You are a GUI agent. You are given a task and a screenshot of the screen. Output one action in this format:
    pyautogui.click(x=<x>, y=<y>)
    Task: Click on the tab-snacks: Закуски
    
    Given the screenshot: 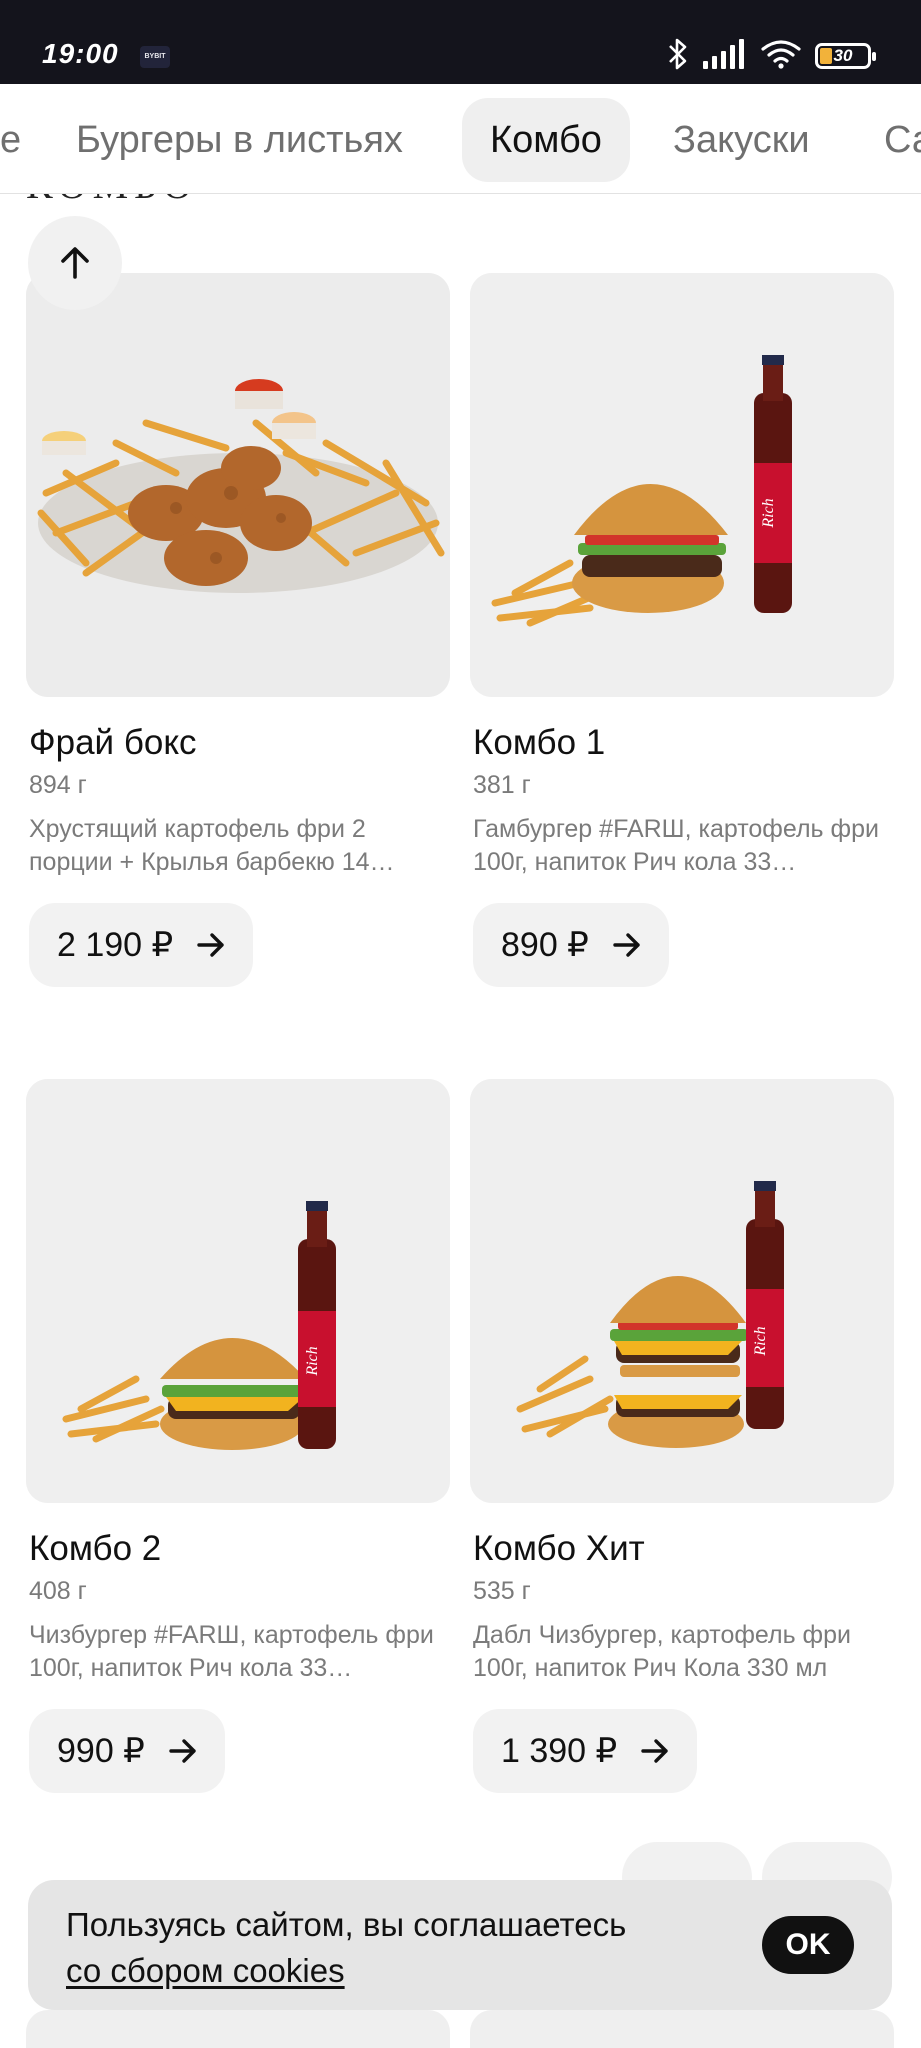 What is the action you would take?
    pyautogui.click(x=741, y=140)
    